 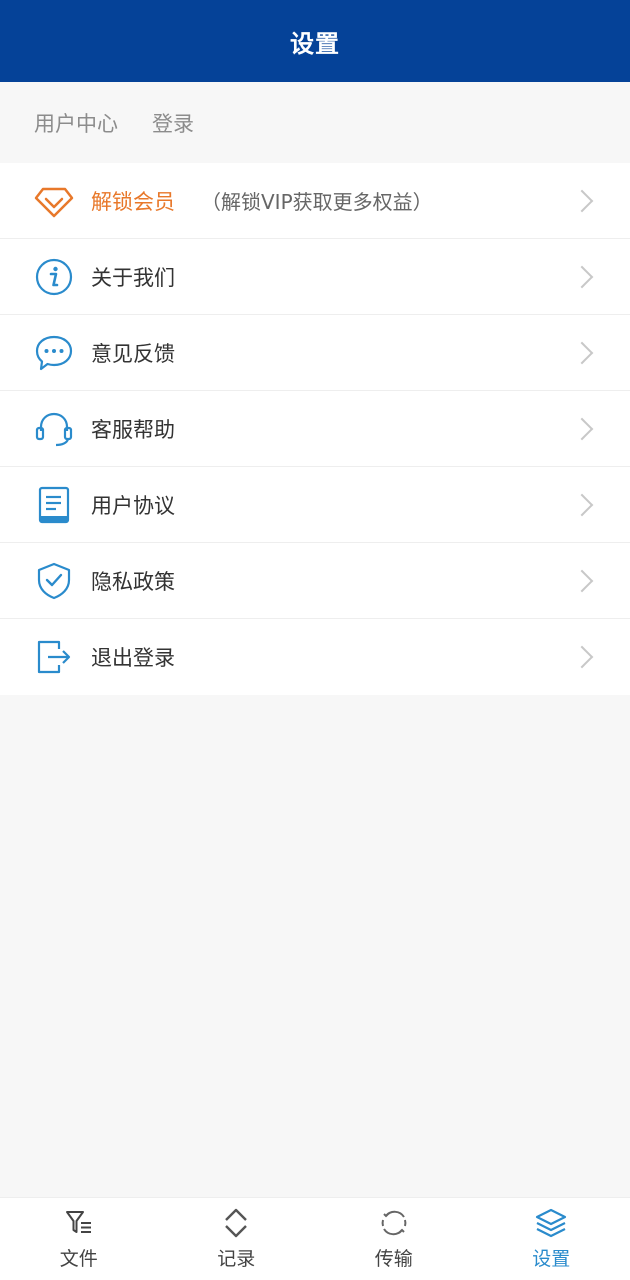 I want to click on menu-item-logout: 退出登录, so click(x=315, y=657).